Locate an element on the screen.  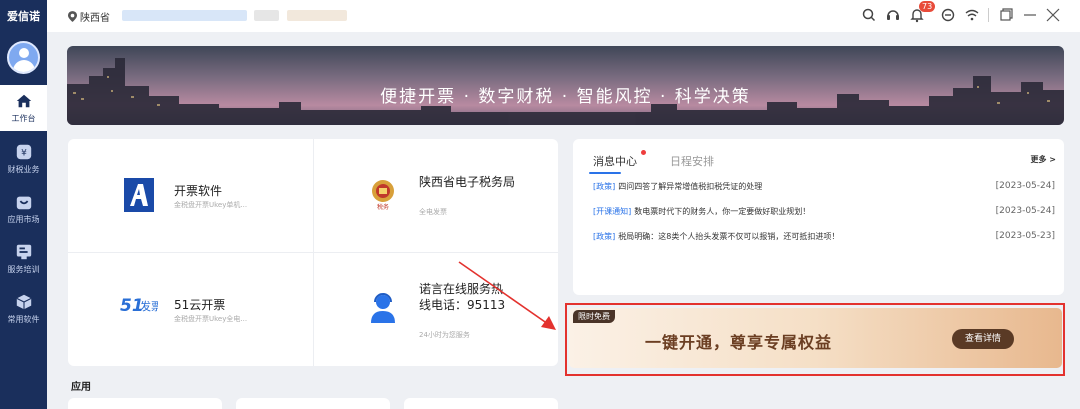
unread-dot is located at coordinates (643, 152).